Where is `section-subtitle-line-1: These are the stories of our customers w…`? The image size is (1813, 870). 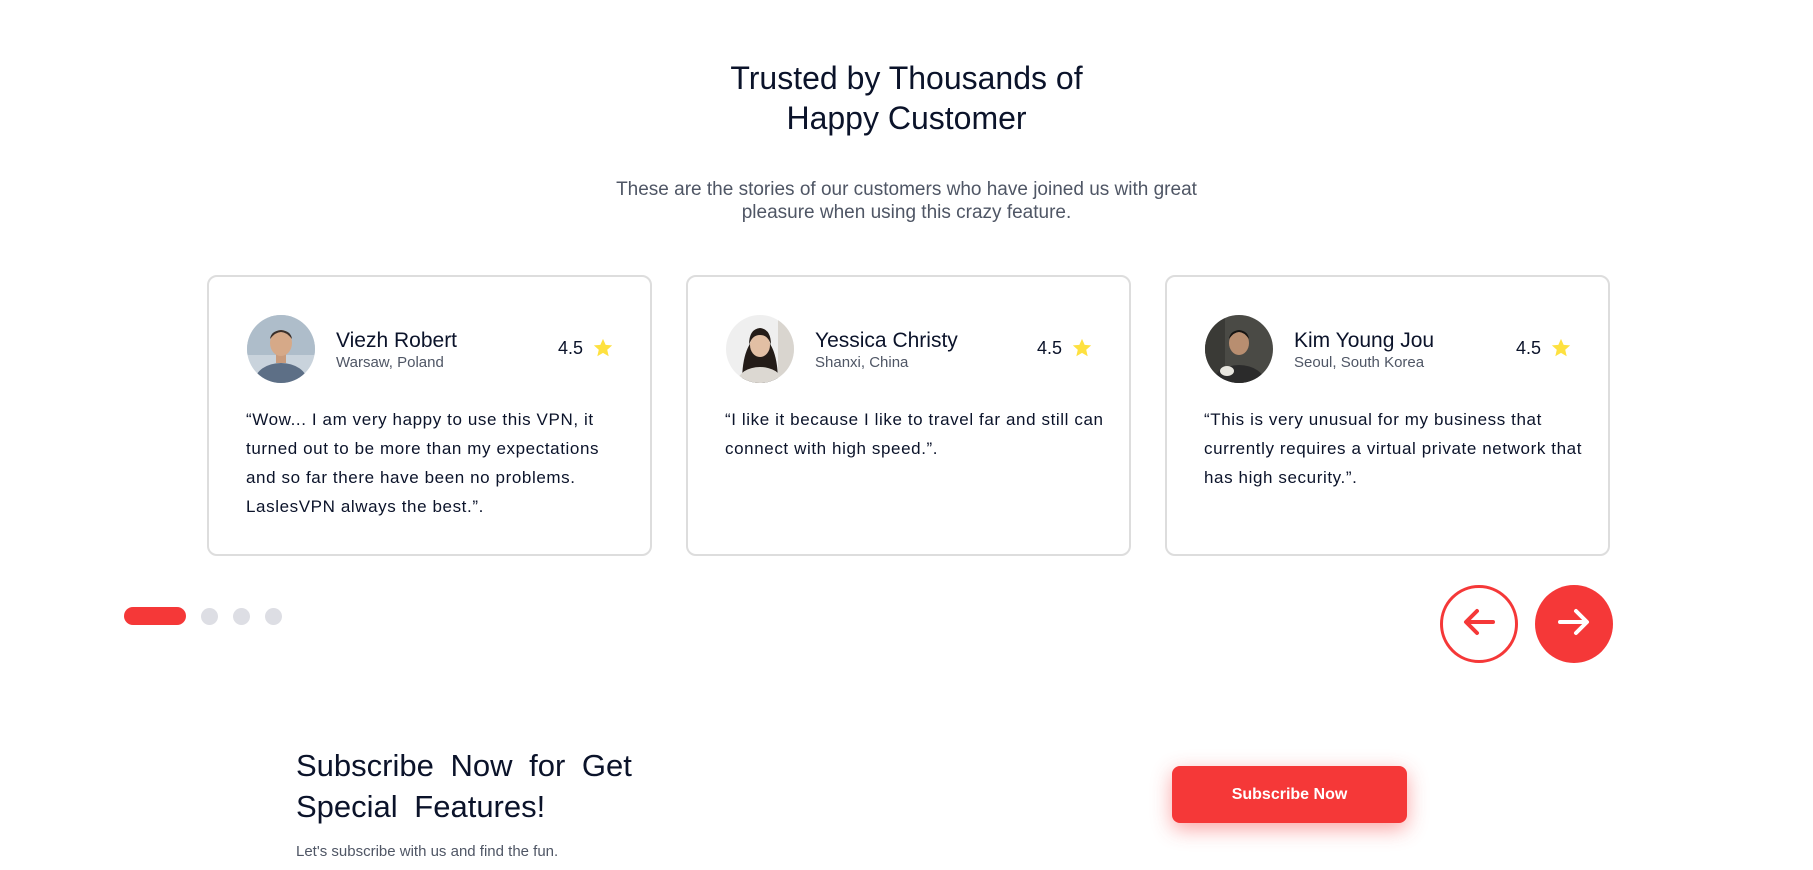
section-subtitle-line-1: These are the stories of our customers w… is located at coordinates (906, 189).